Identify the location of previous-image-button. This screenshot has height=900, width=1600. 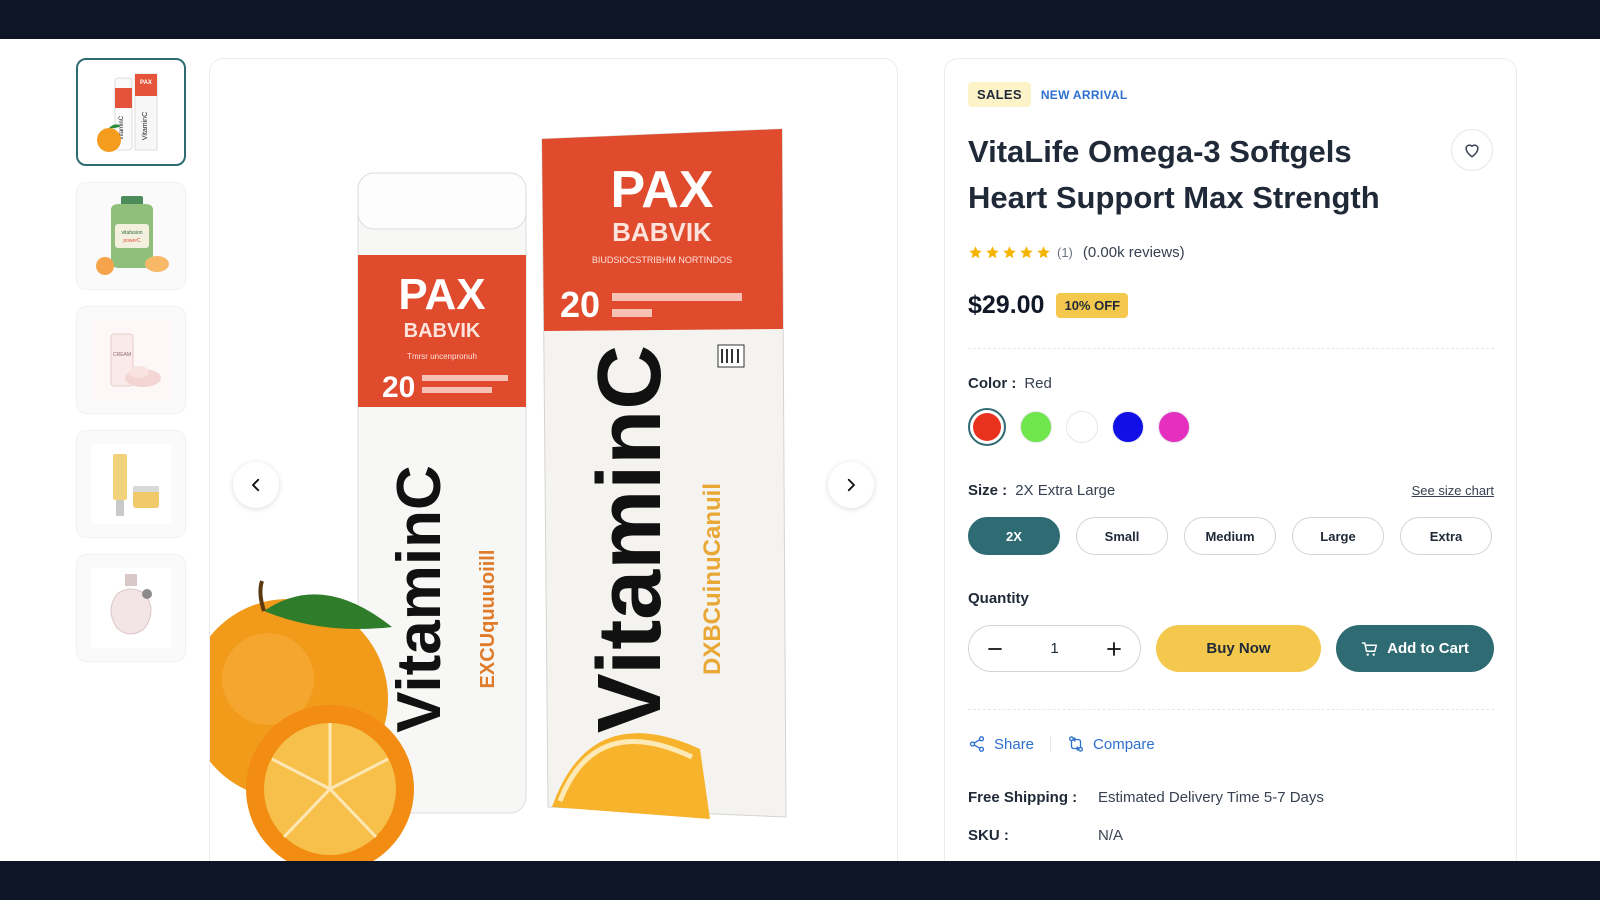
(256, 485).